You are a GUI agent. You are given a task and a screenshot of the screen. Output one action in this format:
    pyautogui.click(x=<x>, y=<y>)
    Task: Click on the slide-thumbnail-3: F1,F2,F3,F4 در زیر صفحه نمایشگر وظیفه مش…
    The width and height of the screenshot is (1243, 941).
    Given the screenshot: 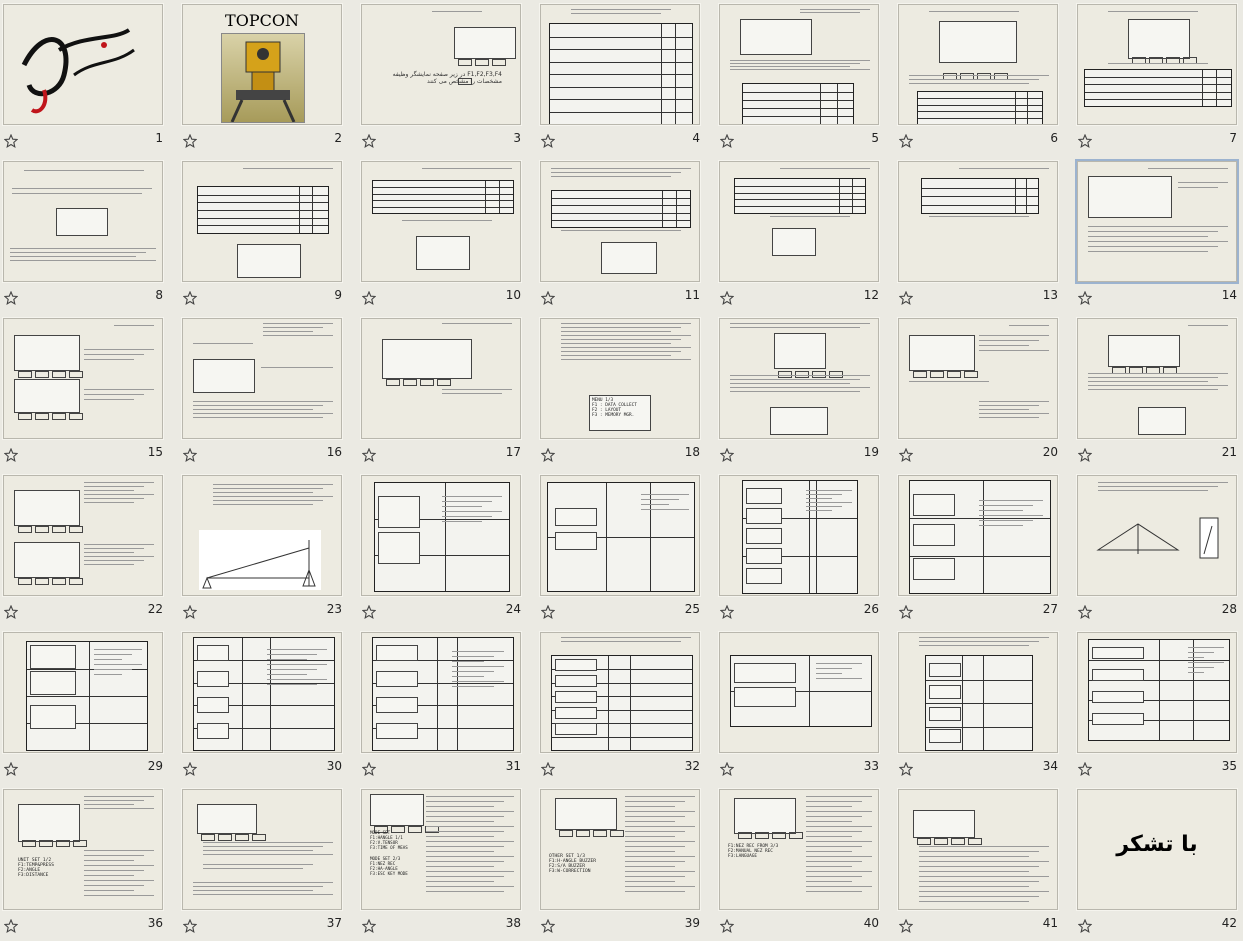 What is the action you would take?
    pyautogui.click(x=441, y=64)
    